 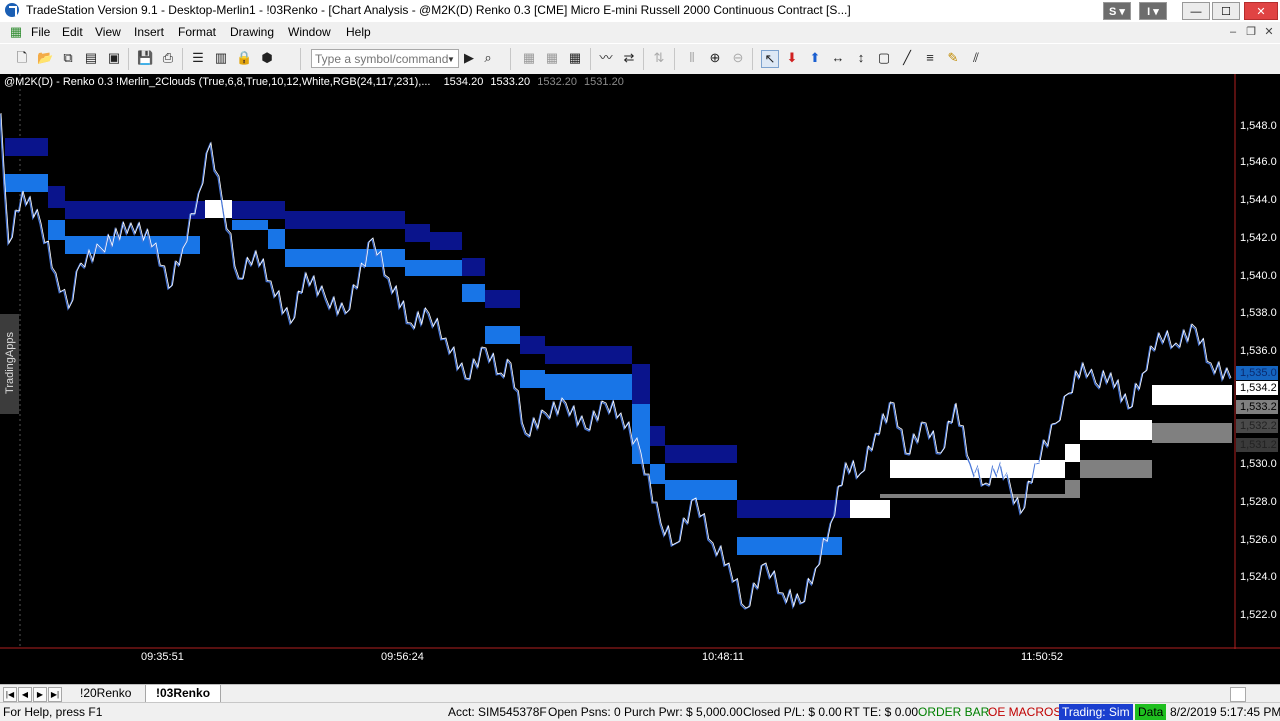 I want to click on horizontal-line-icon: ↔, so click(x=838, y=58).